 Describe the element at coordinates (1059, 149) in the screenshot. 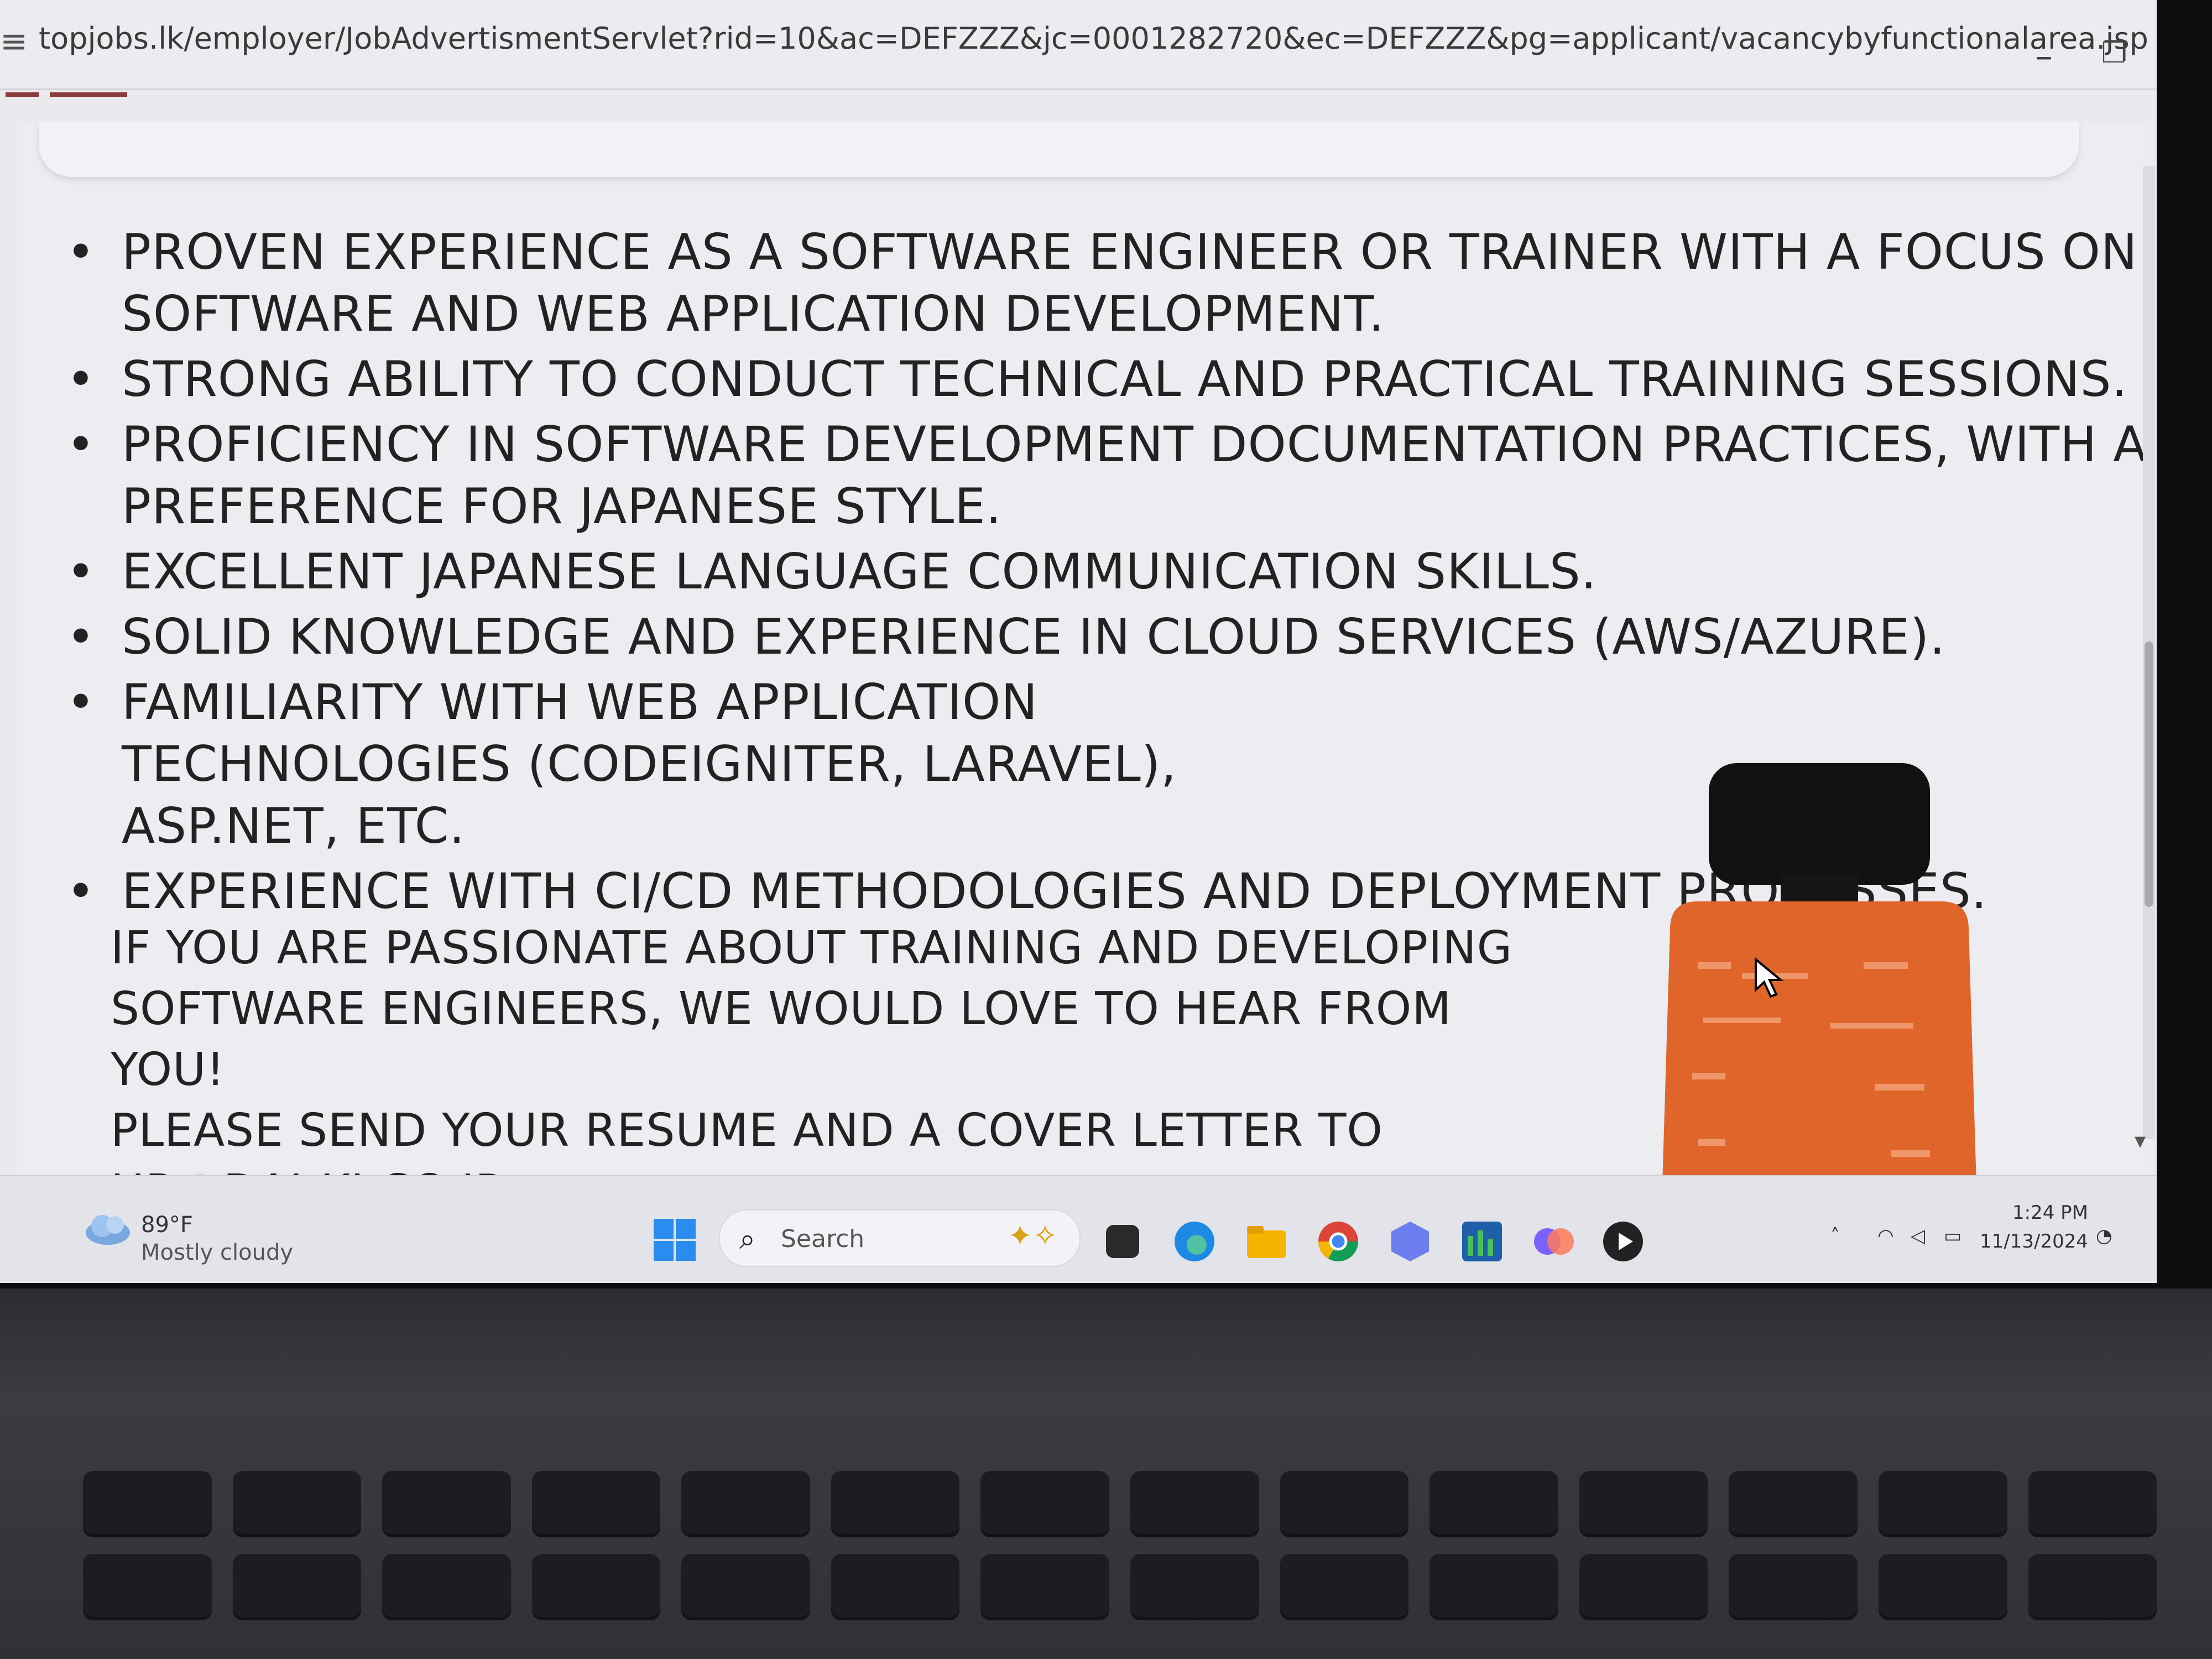

I see `page-header-card` at that location.